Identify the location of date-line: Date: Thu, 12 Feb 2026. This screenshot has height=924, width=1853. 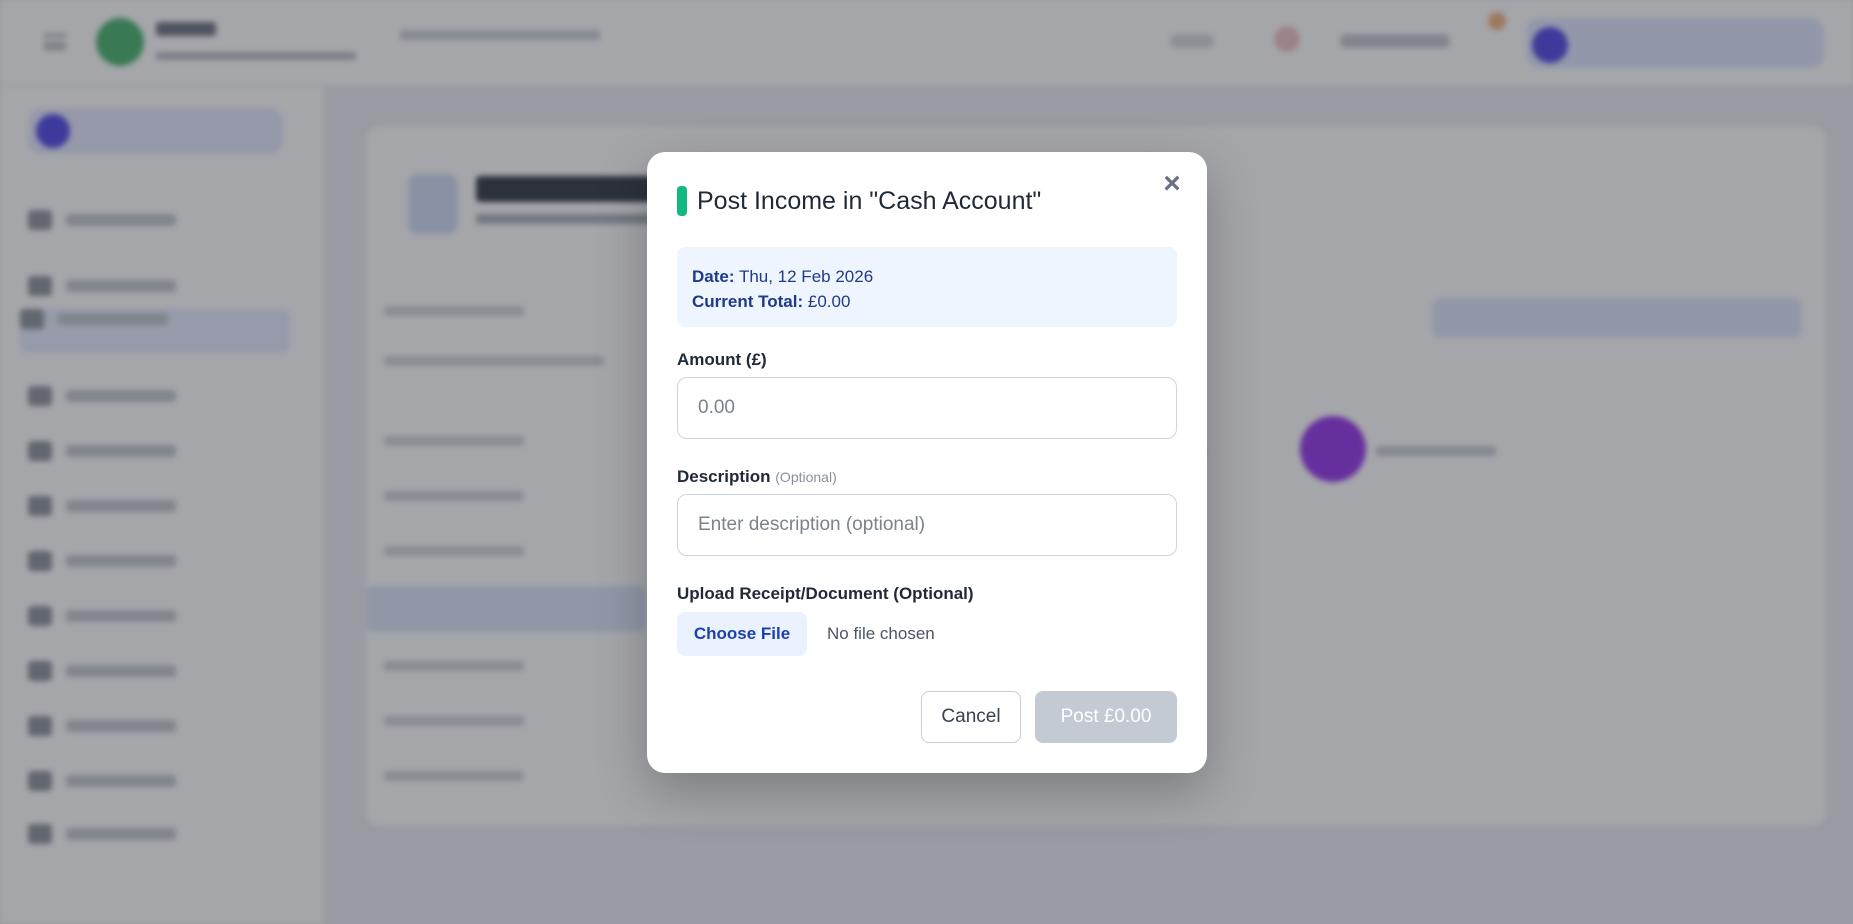
(927, 276).